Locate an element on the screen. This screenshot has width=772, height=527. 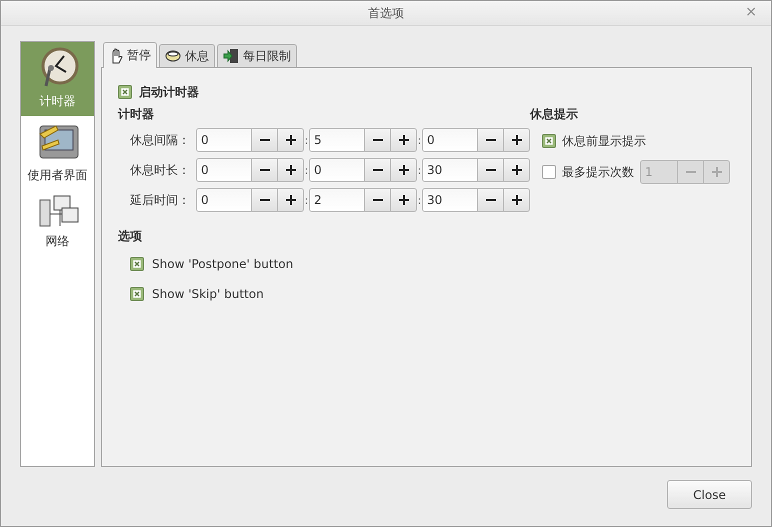
checkbox-label: 启动计时器 is located at coordinates (169, 92).